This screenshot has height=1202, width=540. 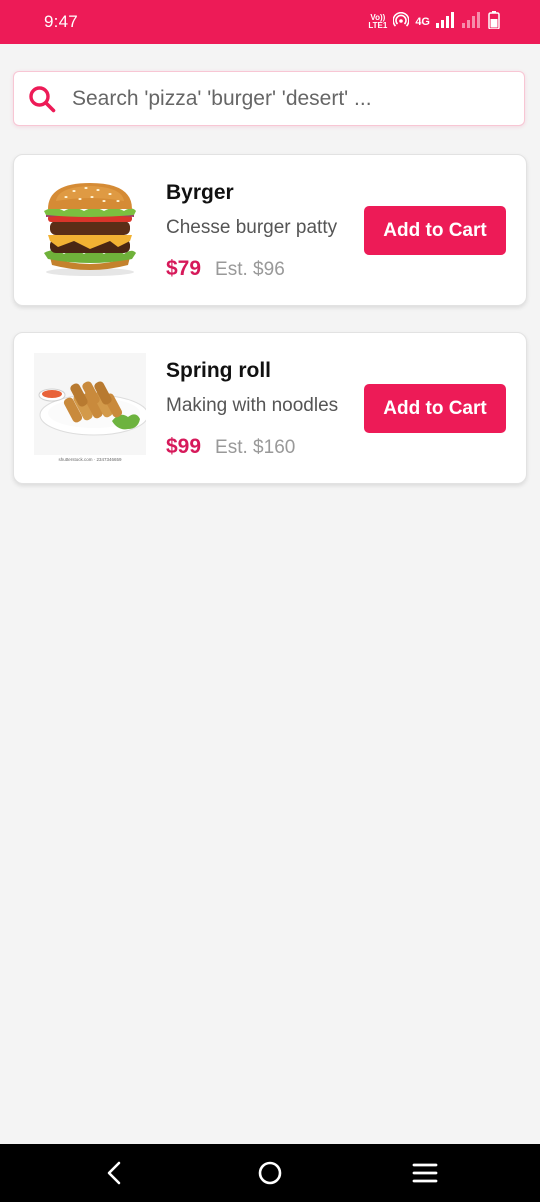 I want to click on price-row: $99 Est. $160, so click(x=230, y=447).